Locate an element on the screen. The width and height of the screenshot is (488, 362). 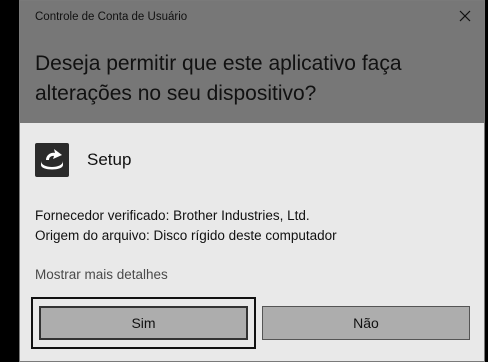
more-details-link: Mostrar mais detalhes is located at coordinates (101, 274).